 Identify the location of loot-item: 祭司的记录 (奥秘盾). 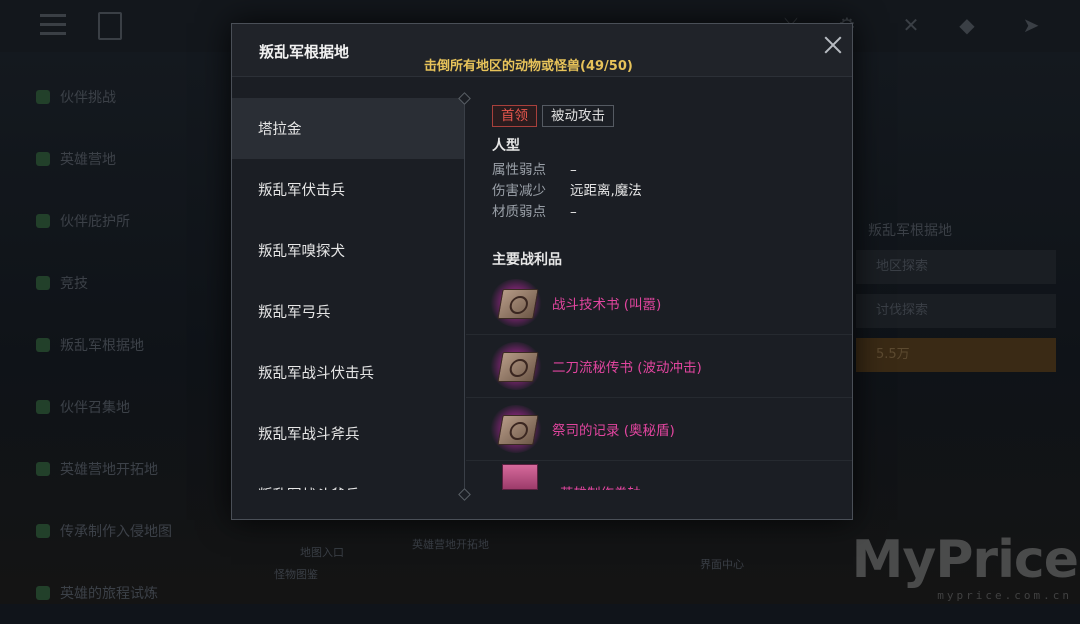
(659, 429).